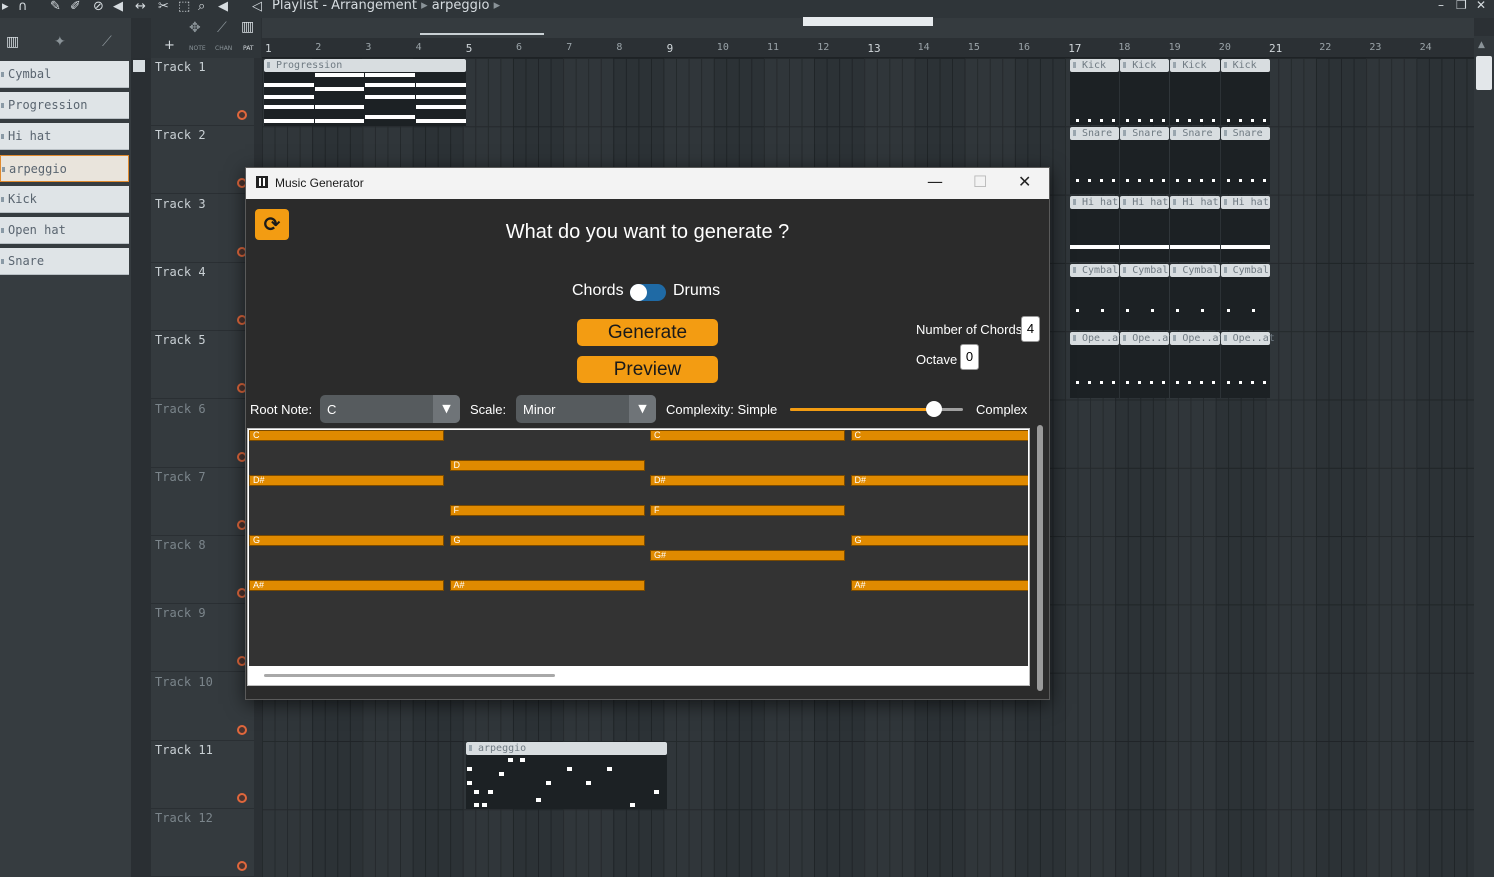  I want to click on automation-icon: ⟋, so click(107, 42).